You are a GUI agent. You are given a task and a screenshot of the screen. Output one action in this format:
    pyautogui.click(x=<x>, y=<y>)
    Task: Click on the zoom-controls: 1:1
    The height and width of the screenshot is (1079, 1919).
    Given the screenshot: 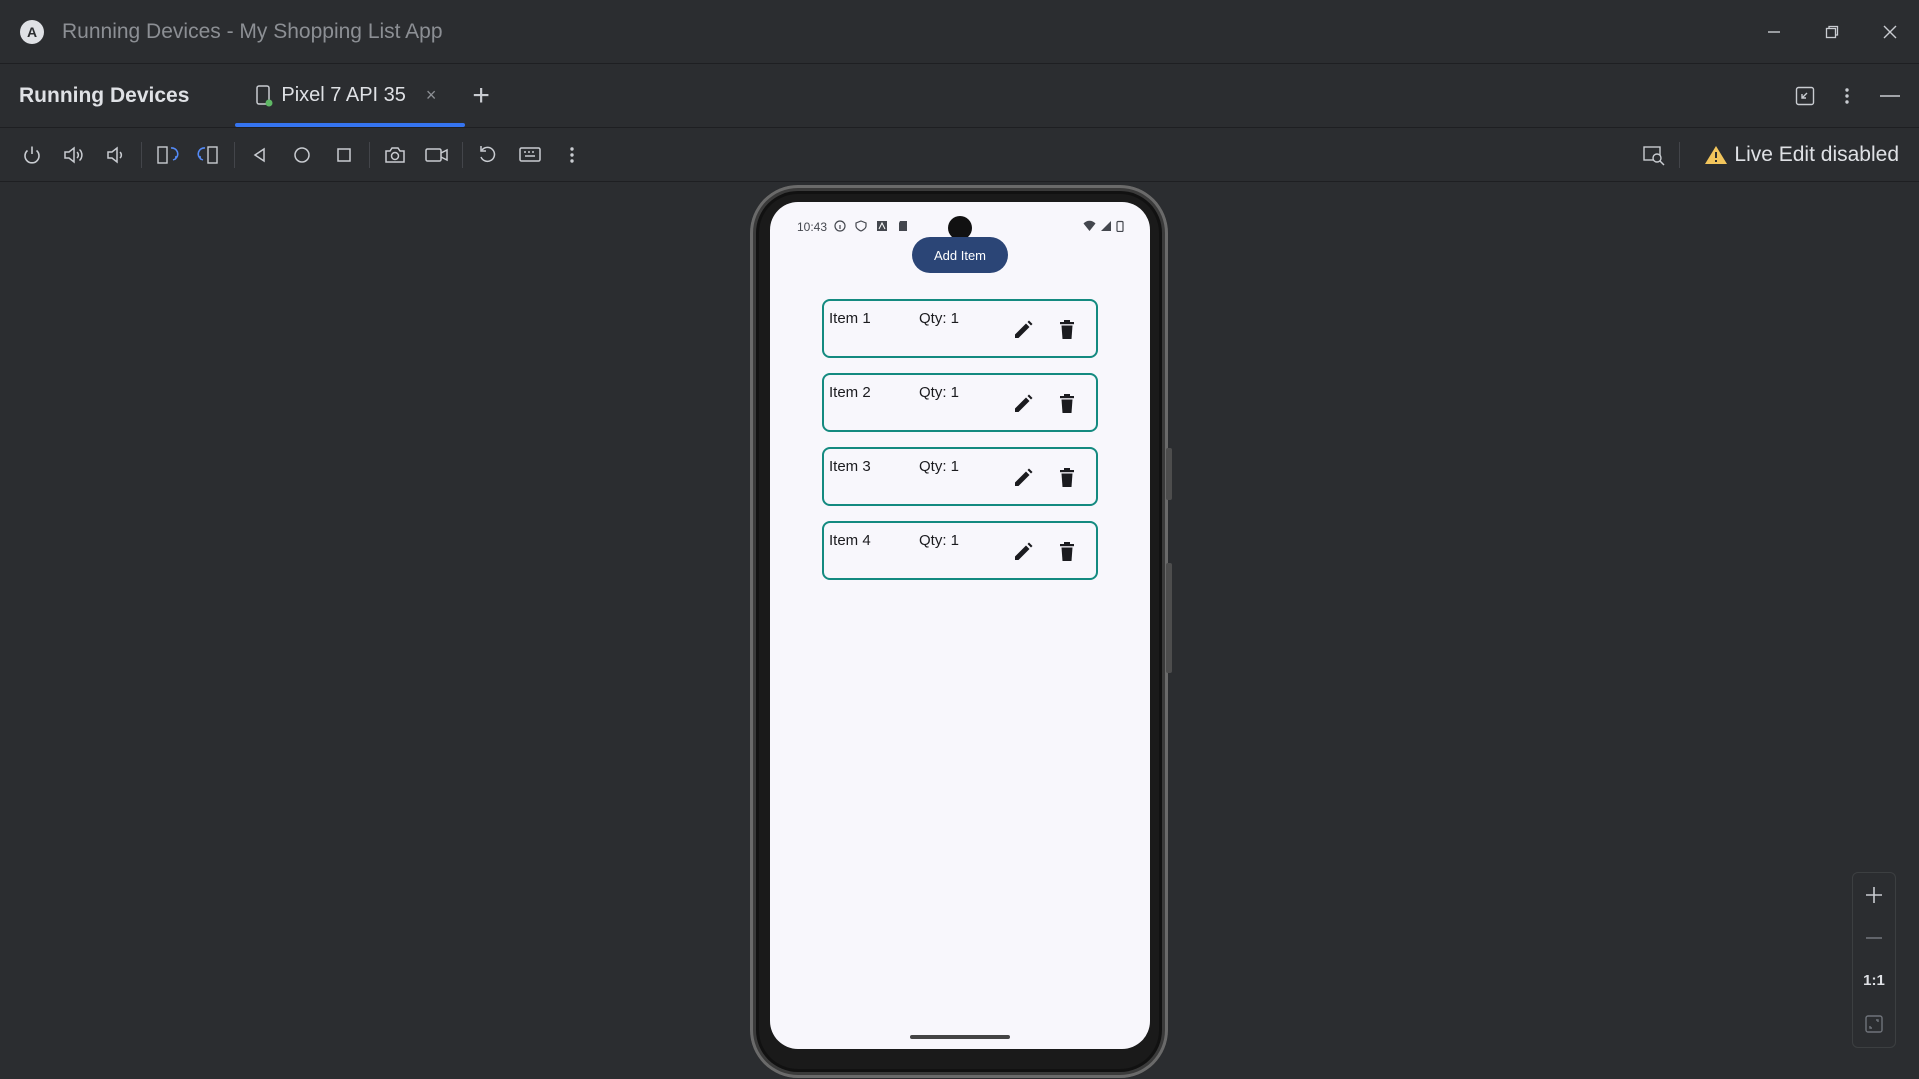 What is the action you would take?
    pyautogui.click(x=1874, y=960)
    